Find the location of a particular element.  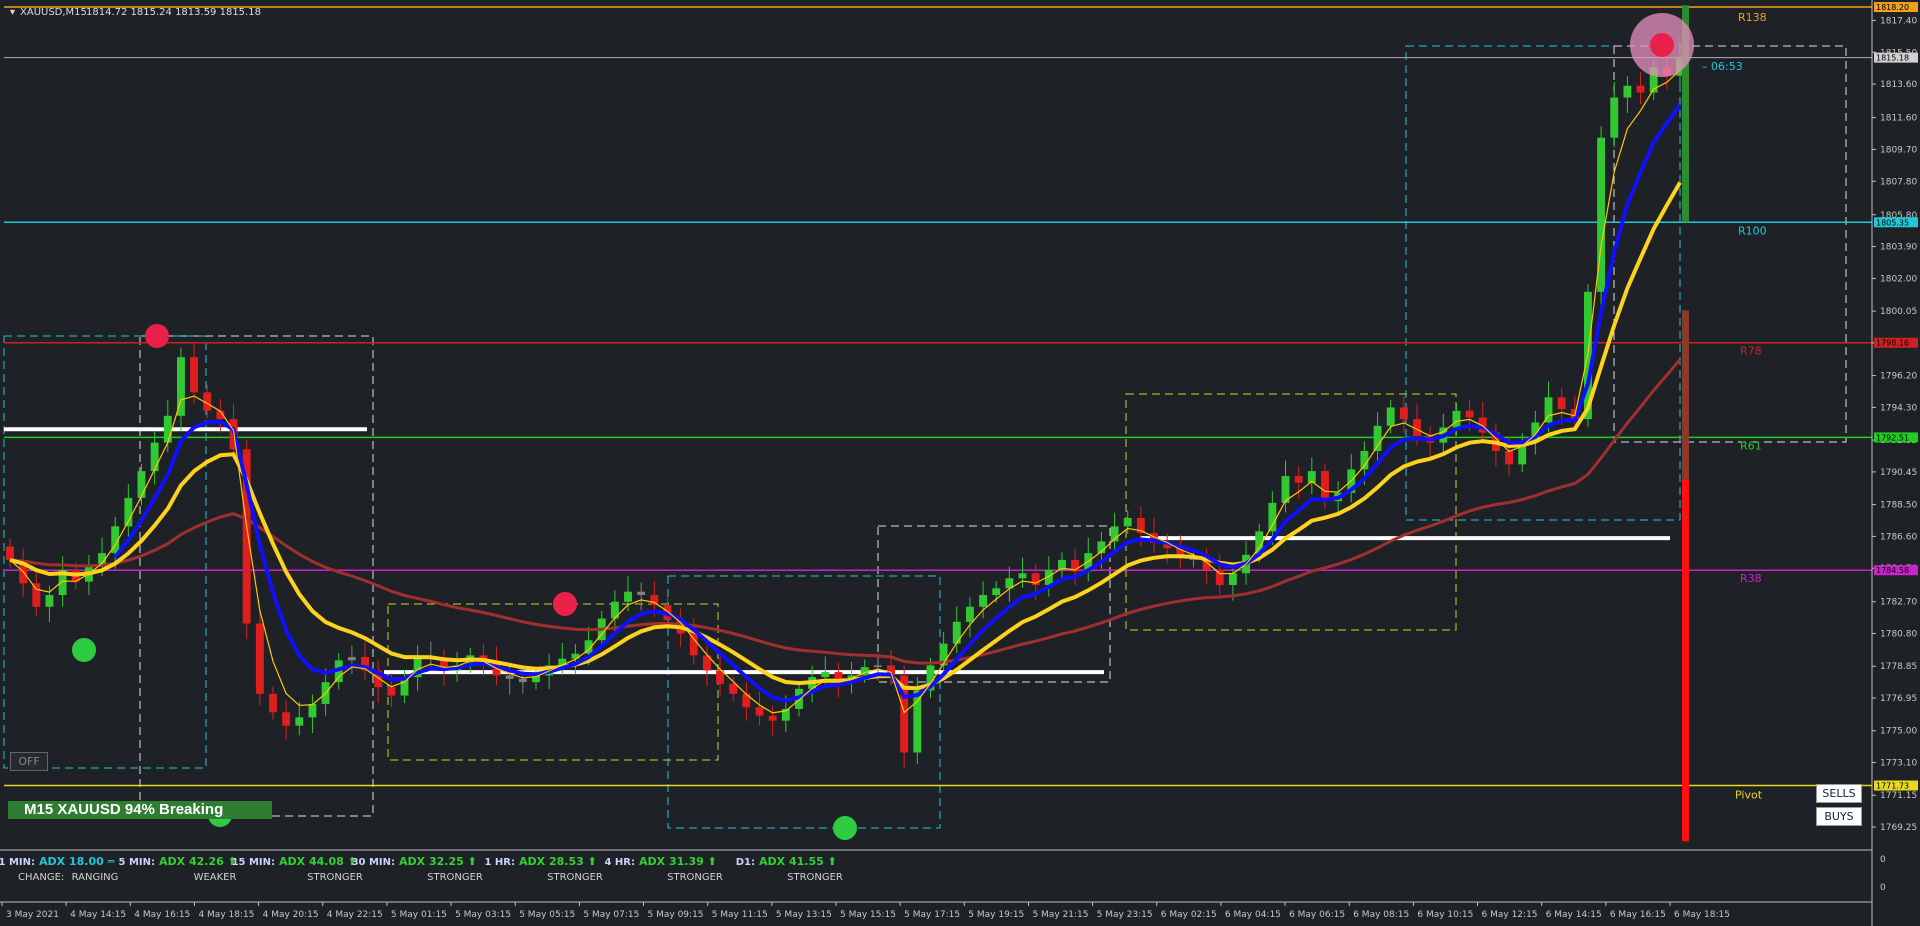

projection-bar-brown is located at coordinates (1685, 395).